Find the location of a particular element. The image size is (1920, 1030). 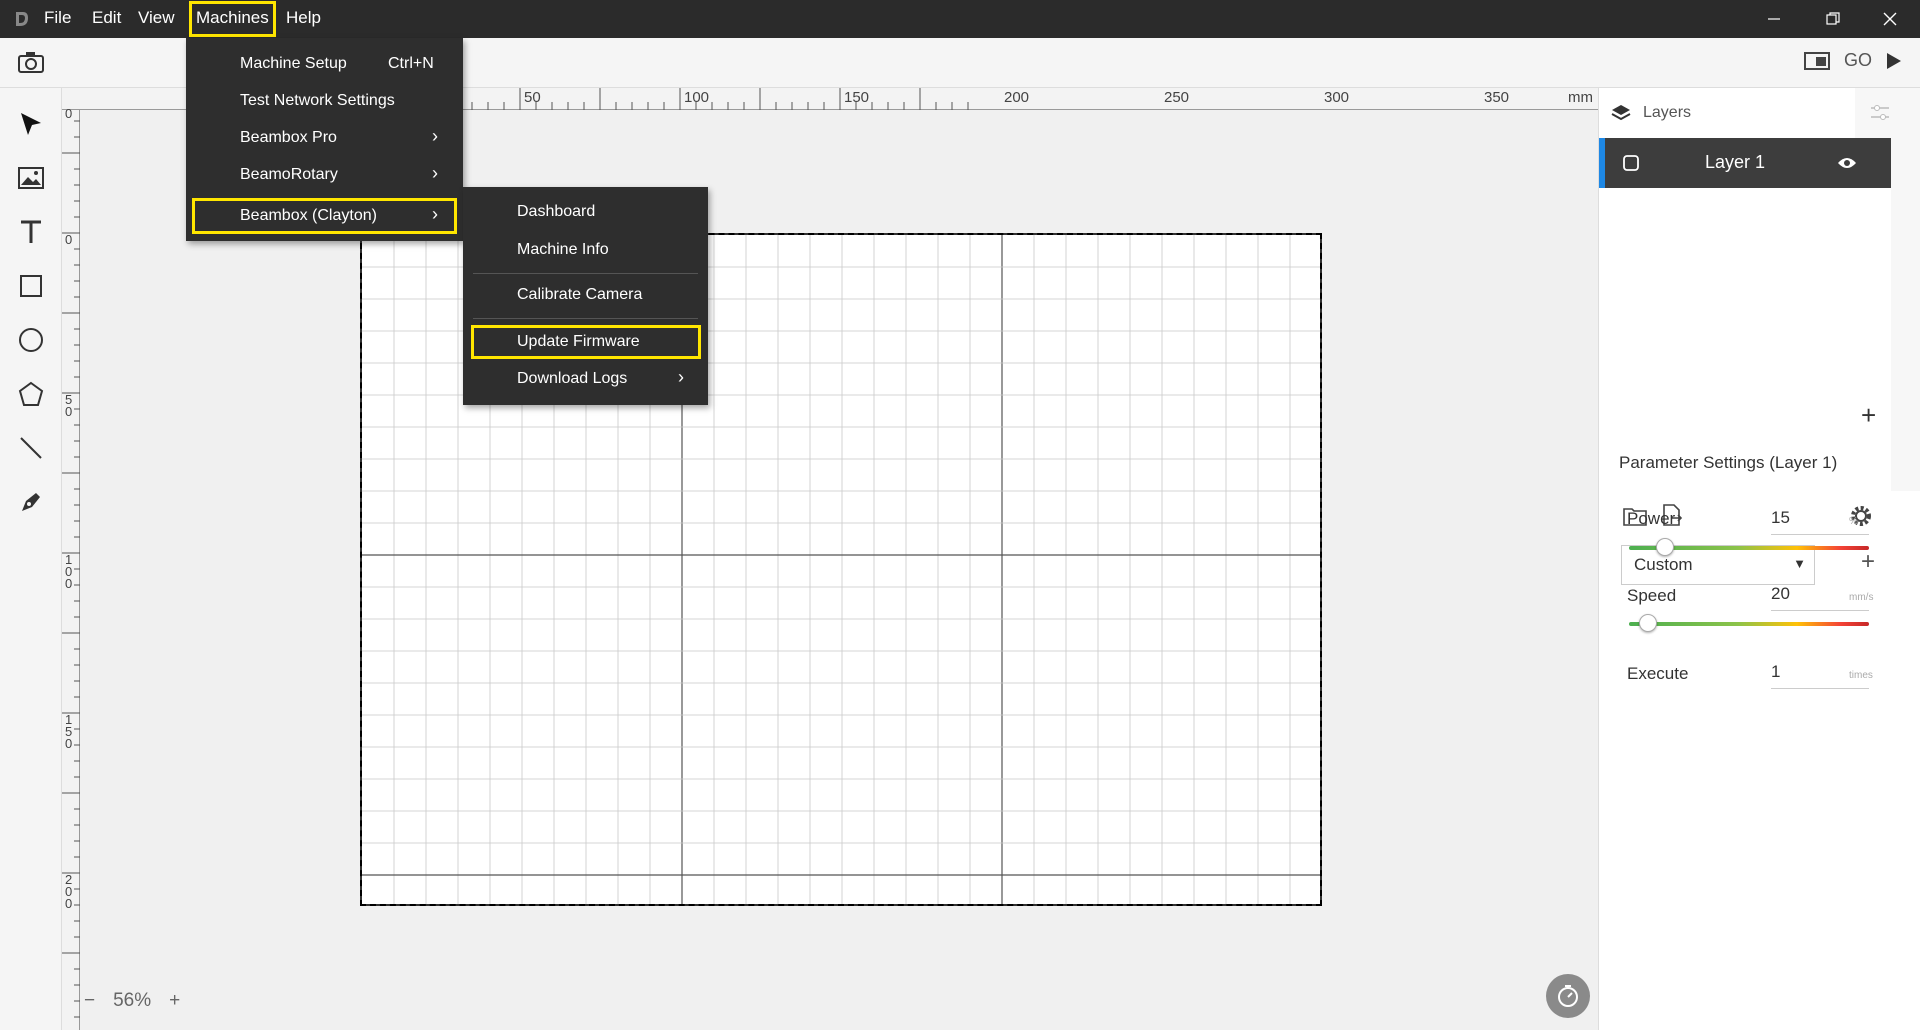

app-logo-icon is located at coordinates (22, 19).